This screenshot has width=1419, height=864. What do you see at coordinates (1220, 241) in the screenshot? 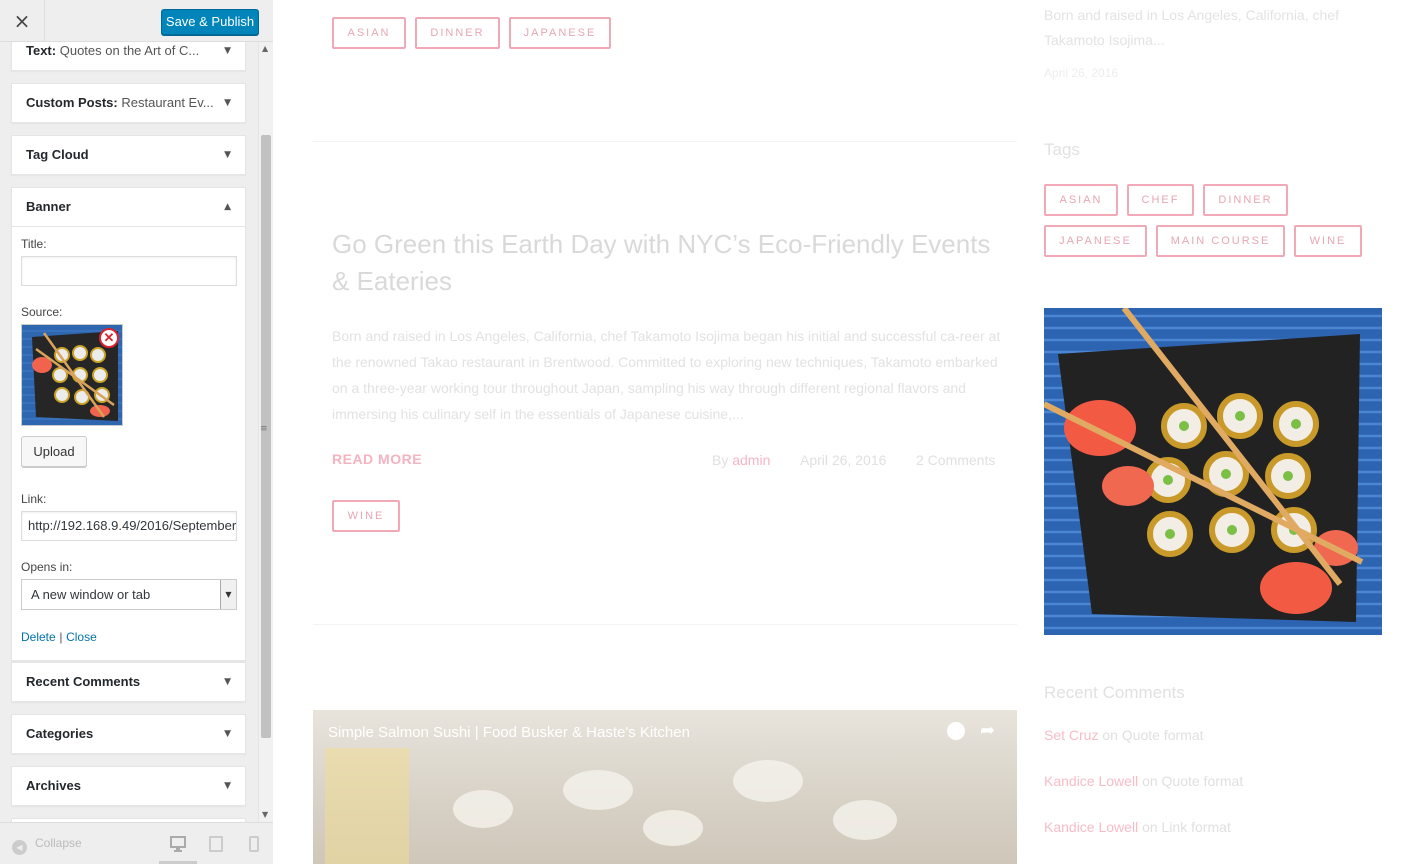
I see `tag-cloud-item: MAIN COURSE` at bounding box center [1220, 241].